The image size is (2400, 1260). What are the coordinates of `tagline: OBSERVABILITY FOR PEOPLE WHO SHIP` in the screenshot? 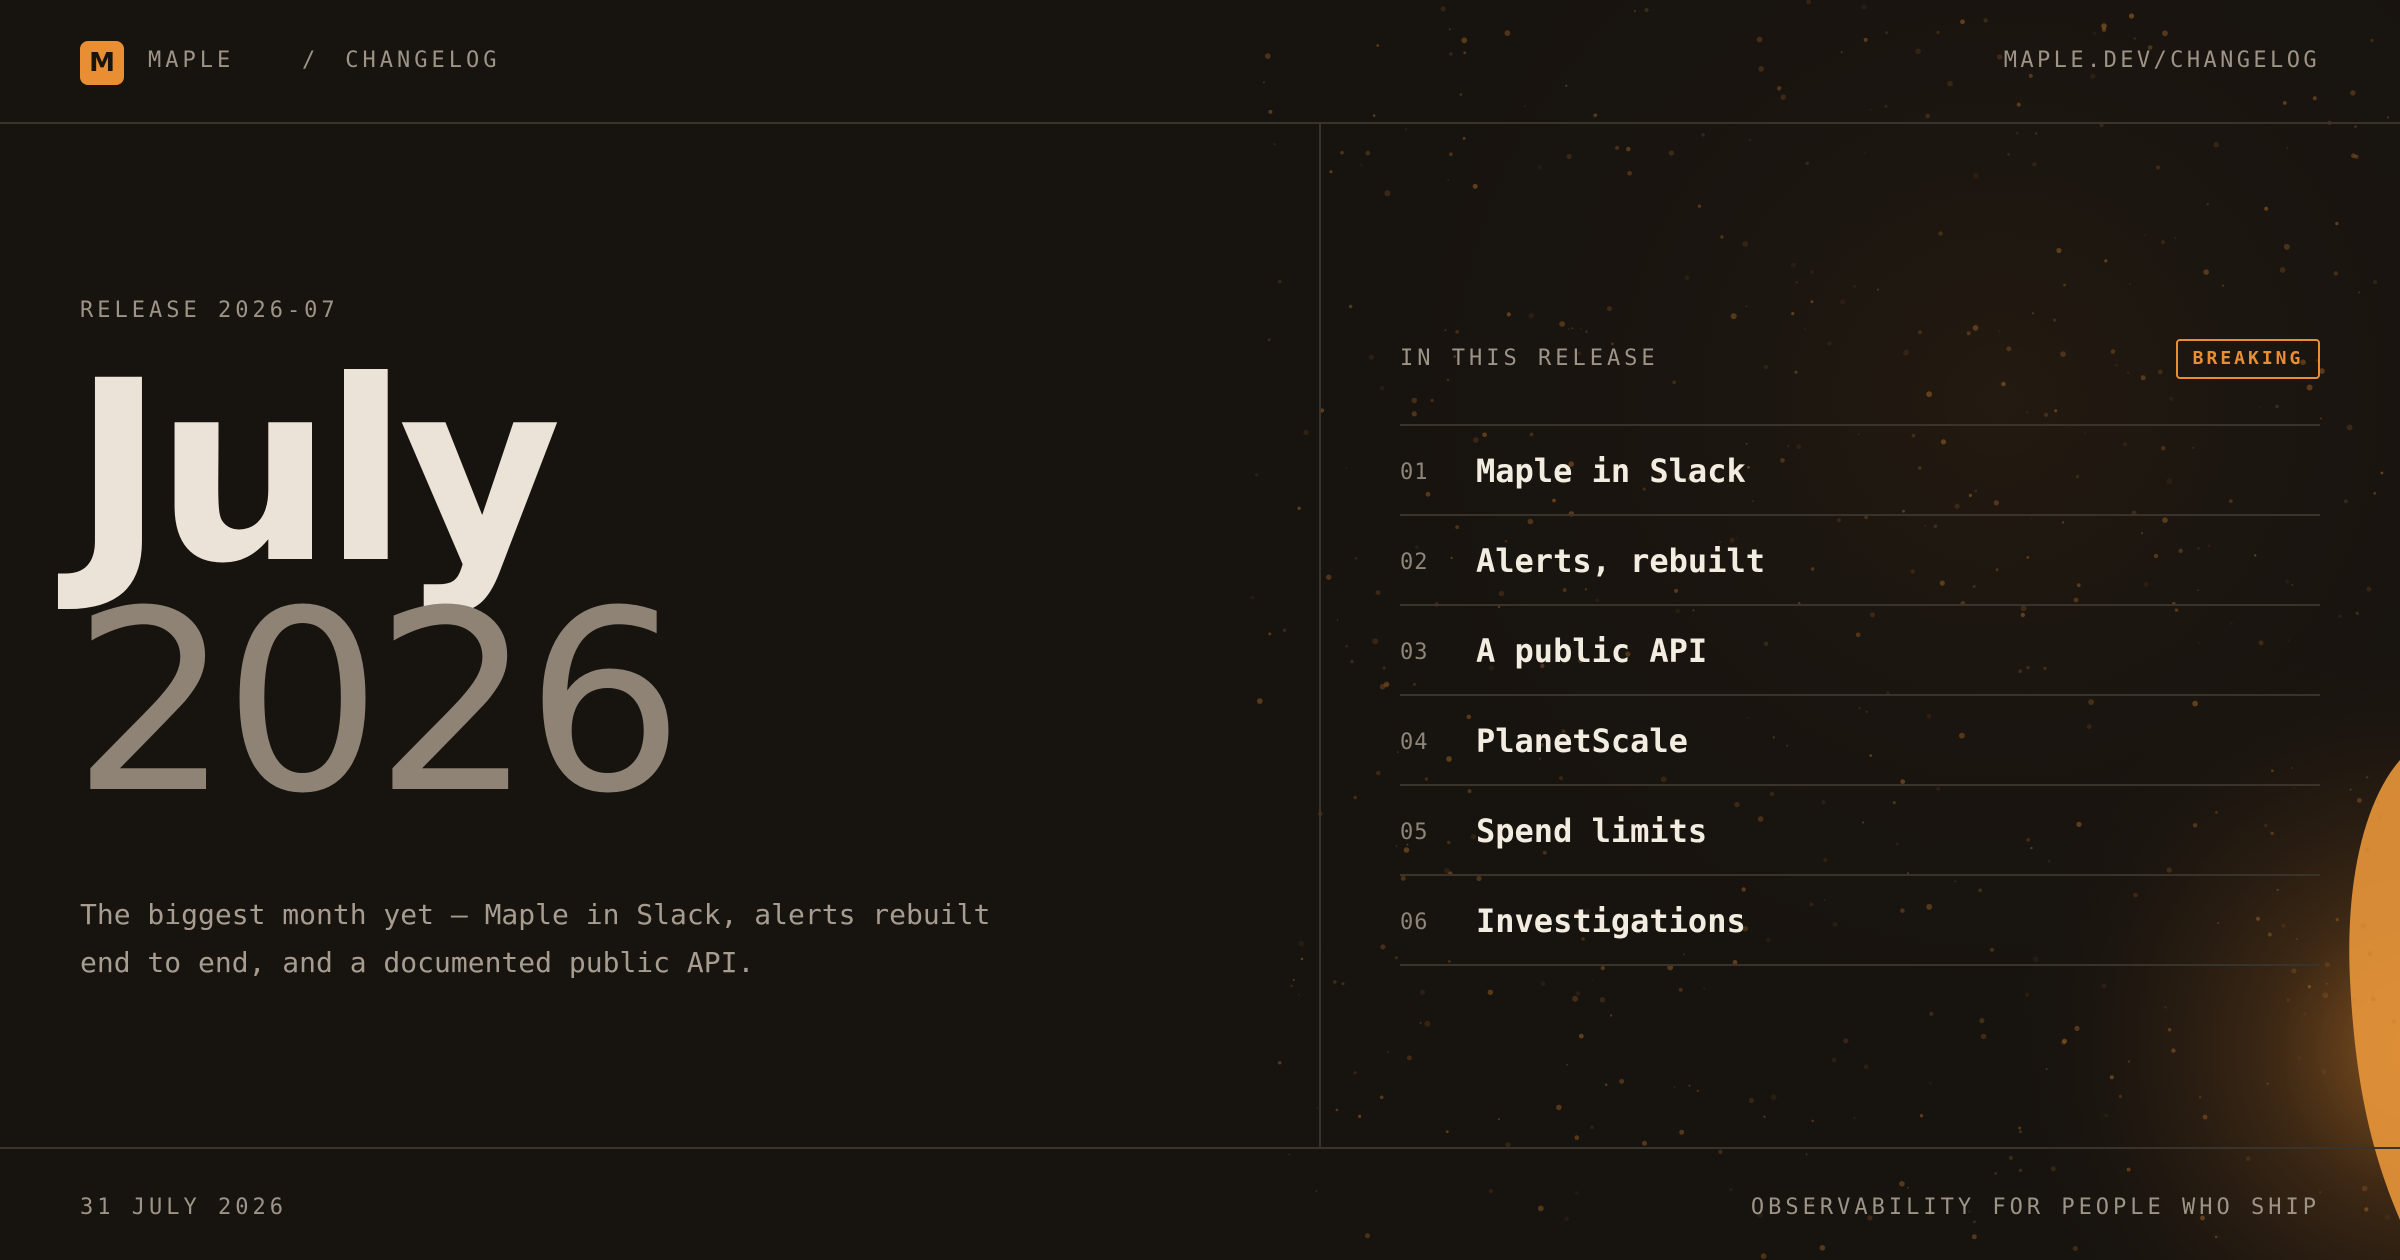 It's located at (2035, 1207).